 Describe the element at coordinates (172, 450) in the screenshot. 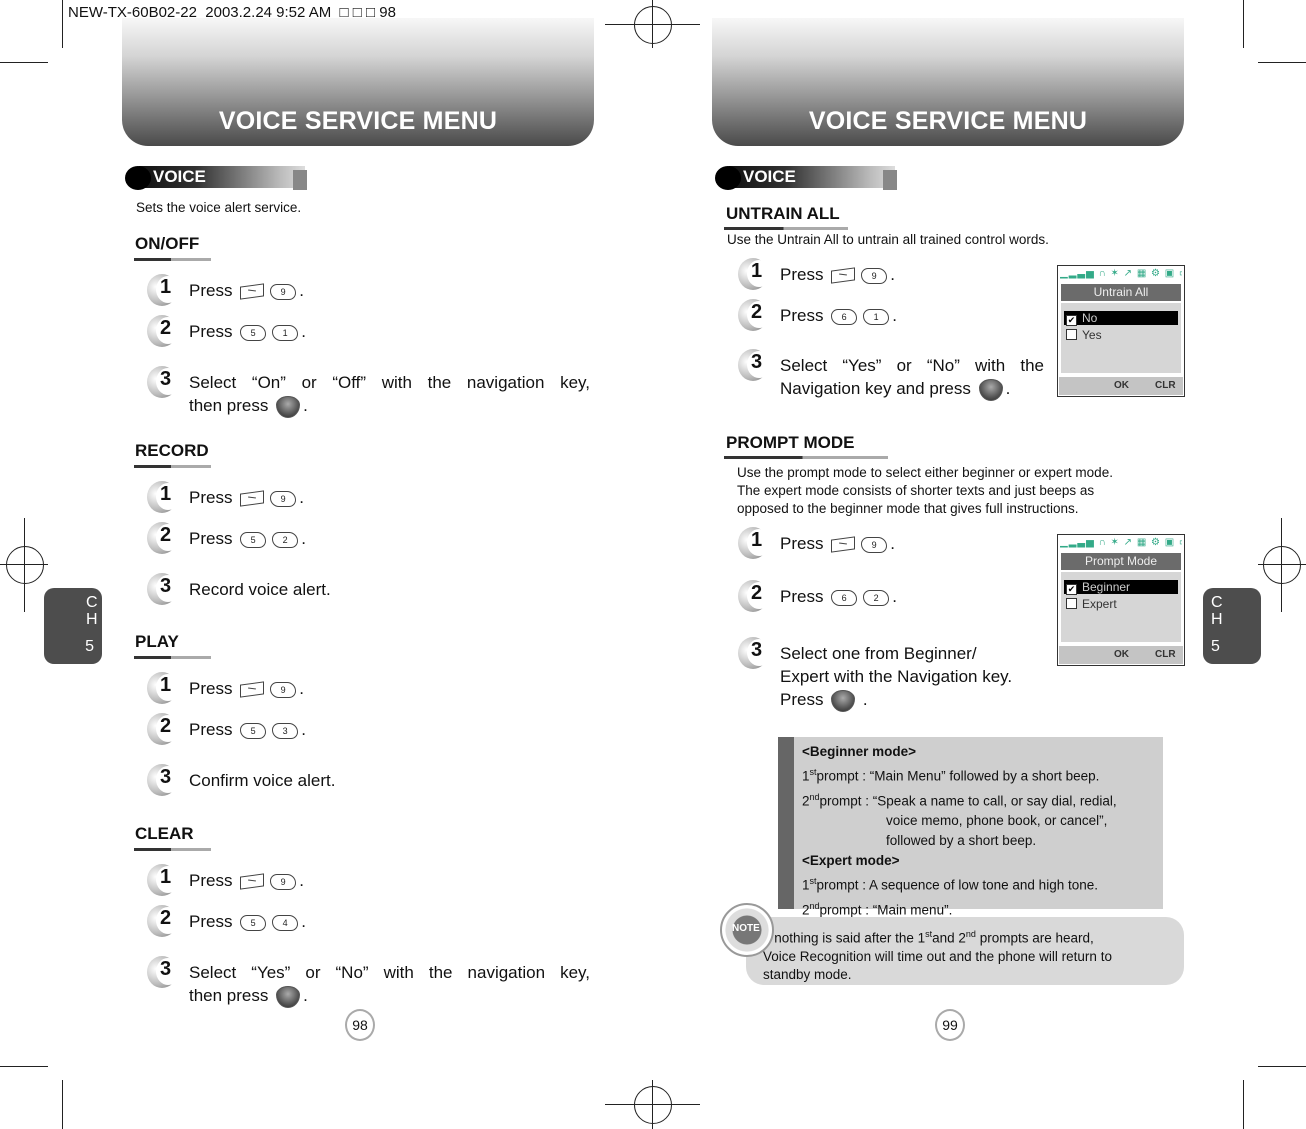

I see `subsection-title: RECORD` at that location.